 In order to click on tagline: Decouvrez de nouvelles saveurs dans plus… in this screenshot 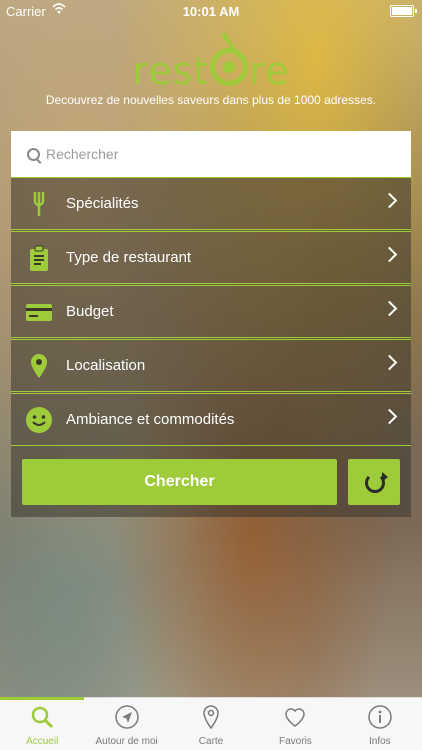, I will do `click(211, 100)`.